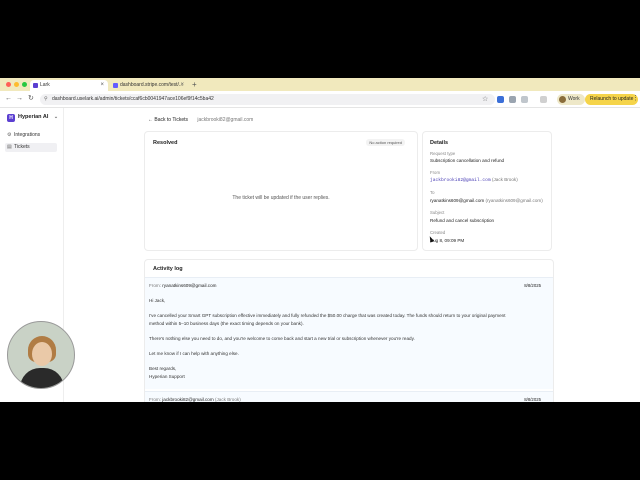 This screenshot has height=480, width=640. What do you see at coordinates (194, 85) in the screenshot?
I see `new-tab-icon: +` at bounding box center [194, 85].